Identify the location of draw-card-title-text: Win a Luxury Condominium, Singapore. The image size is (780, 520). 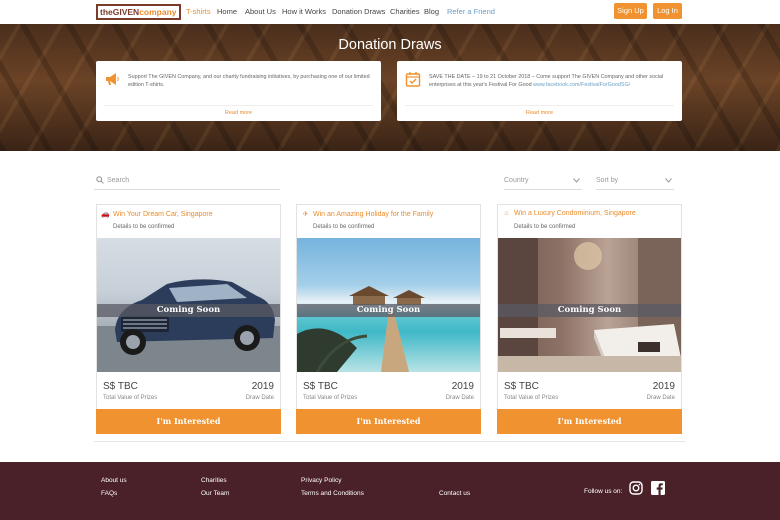
(575, 213).